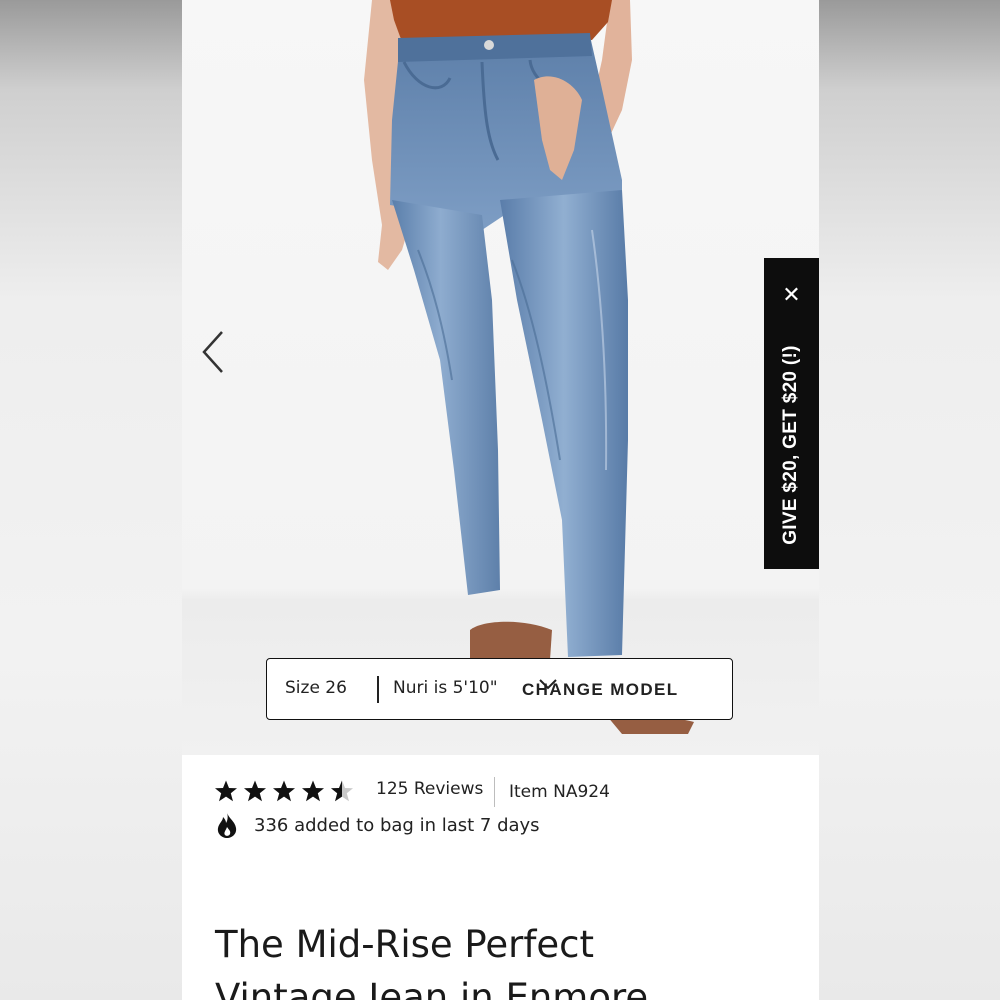 The height and width of the screenshot is (1000, 1000). Describe the element at coordinates (397, 825) in the screenshot. I see `popularity-text: 336 added to bag in last 7 days` at that location.